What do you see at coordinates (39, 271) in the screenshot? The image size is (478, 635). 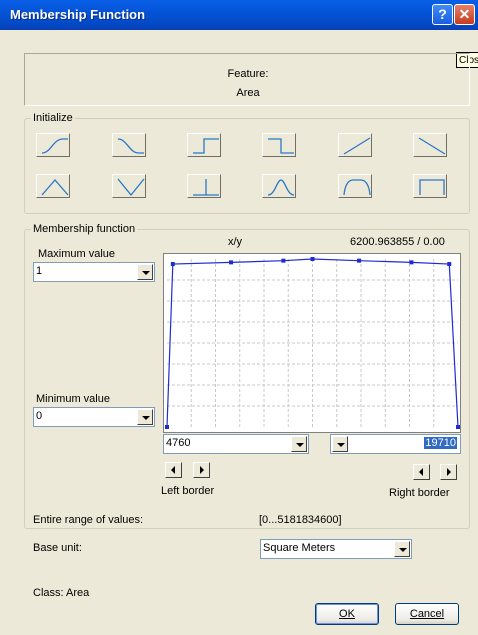 I see `max-value: 1` at bounding box center [39, 271].